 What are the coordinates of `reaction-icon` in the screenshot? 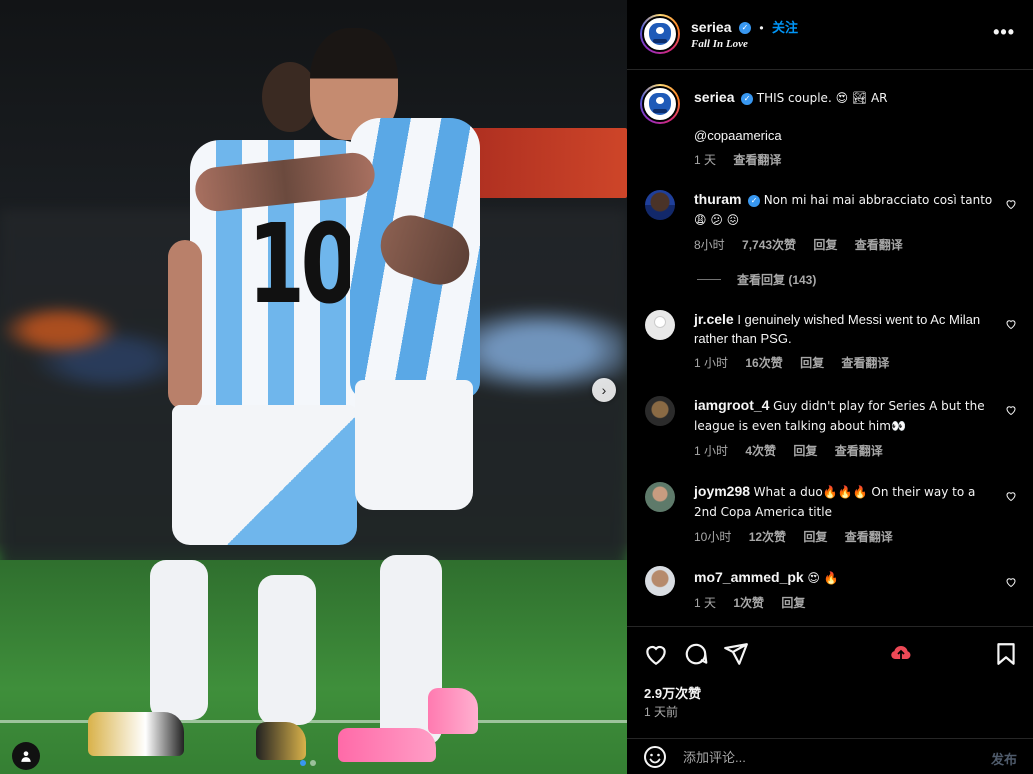 It's located at (901, 654).